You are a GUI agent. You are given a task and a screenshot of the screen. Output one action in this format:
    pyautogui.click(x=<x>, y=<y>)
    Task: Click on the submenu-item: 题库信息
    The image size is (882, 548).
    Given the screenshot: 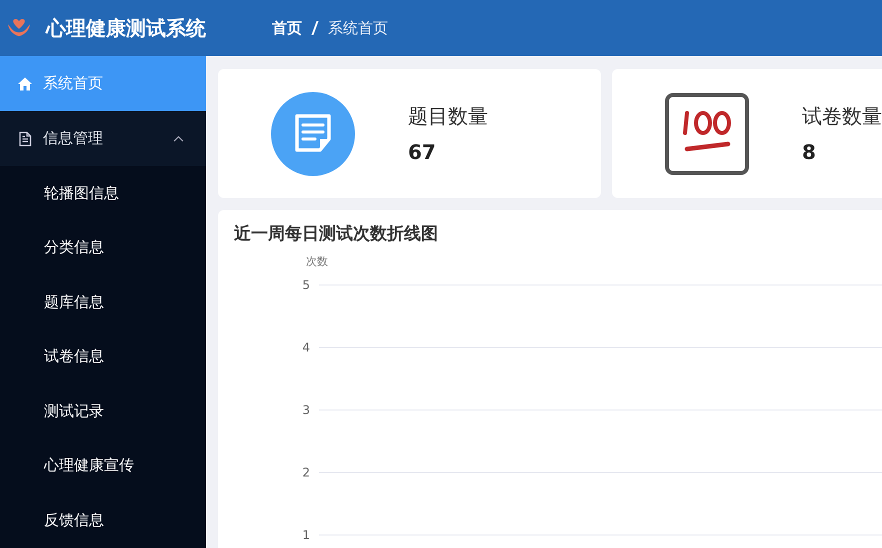 What is the action you would take?
    pyautogui.click(x=103, y=302)
    